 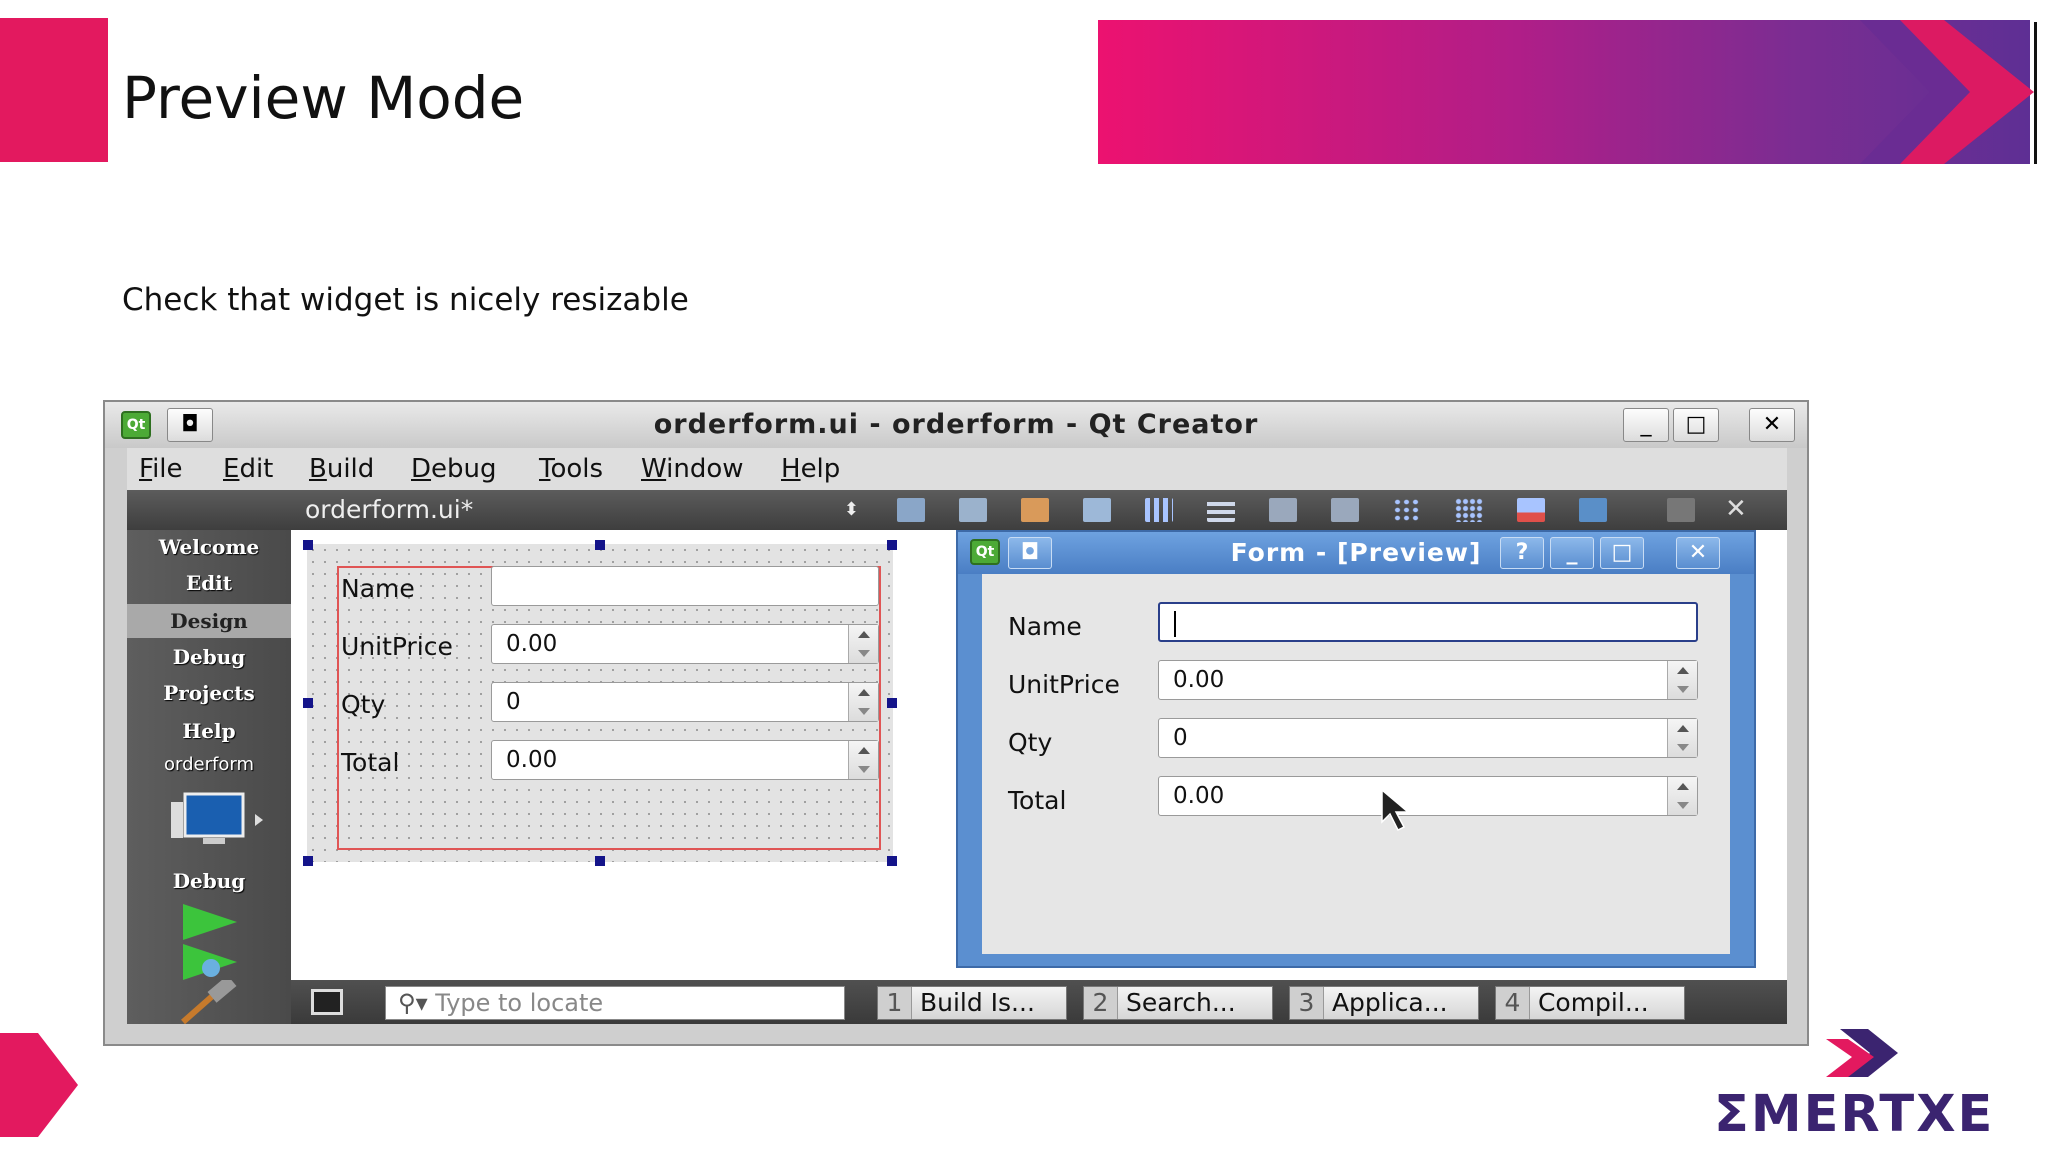 I want to click on adjust-size-icon, so click(x=1593, y=510).